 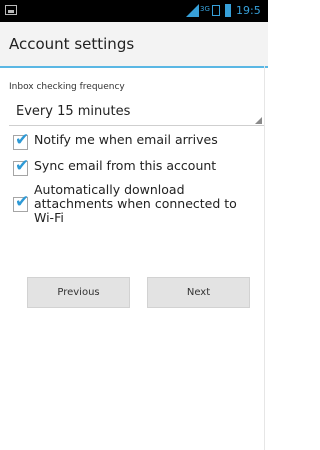 What do you see at coordinates (72, 44) in the screenshot?
I see `page-title: Account settings` at bounding box center [72, 44].